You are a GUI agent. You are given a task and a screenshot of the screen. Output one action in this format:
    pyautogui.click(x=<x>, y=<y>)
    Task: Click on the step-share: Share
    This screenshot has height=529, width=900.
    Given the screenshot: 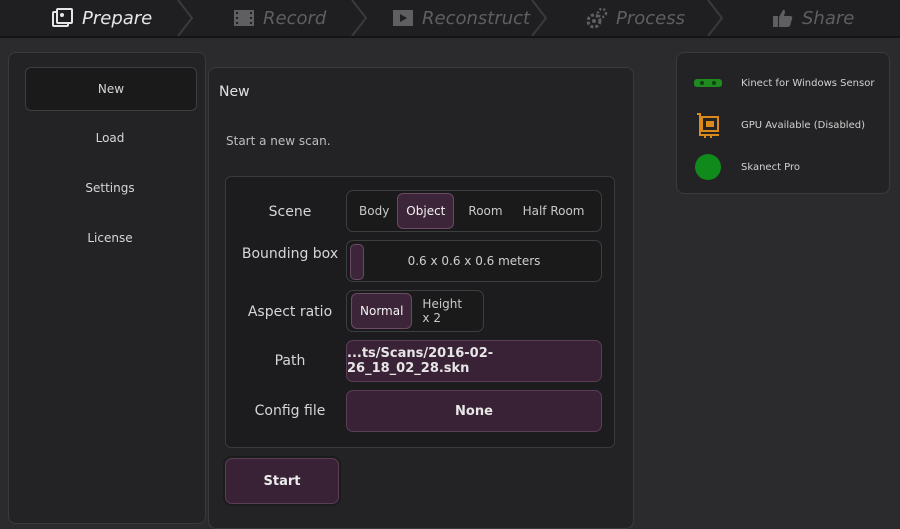 What is the action you would take?
    pyautogui.click(x=813, y=18)
    